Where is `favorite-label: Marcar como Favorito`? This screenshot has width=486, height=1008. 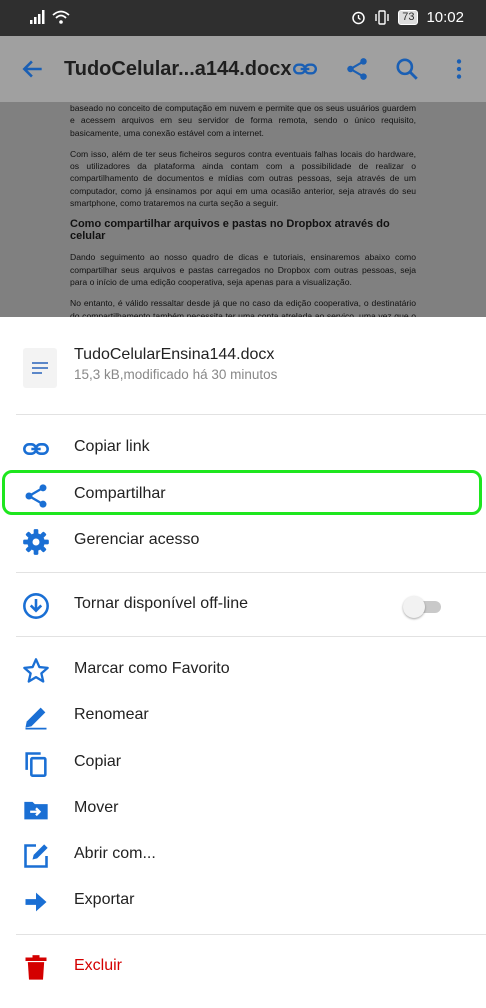 favorite-label: Marcar como Favorito is located at coordinates (152, 668).